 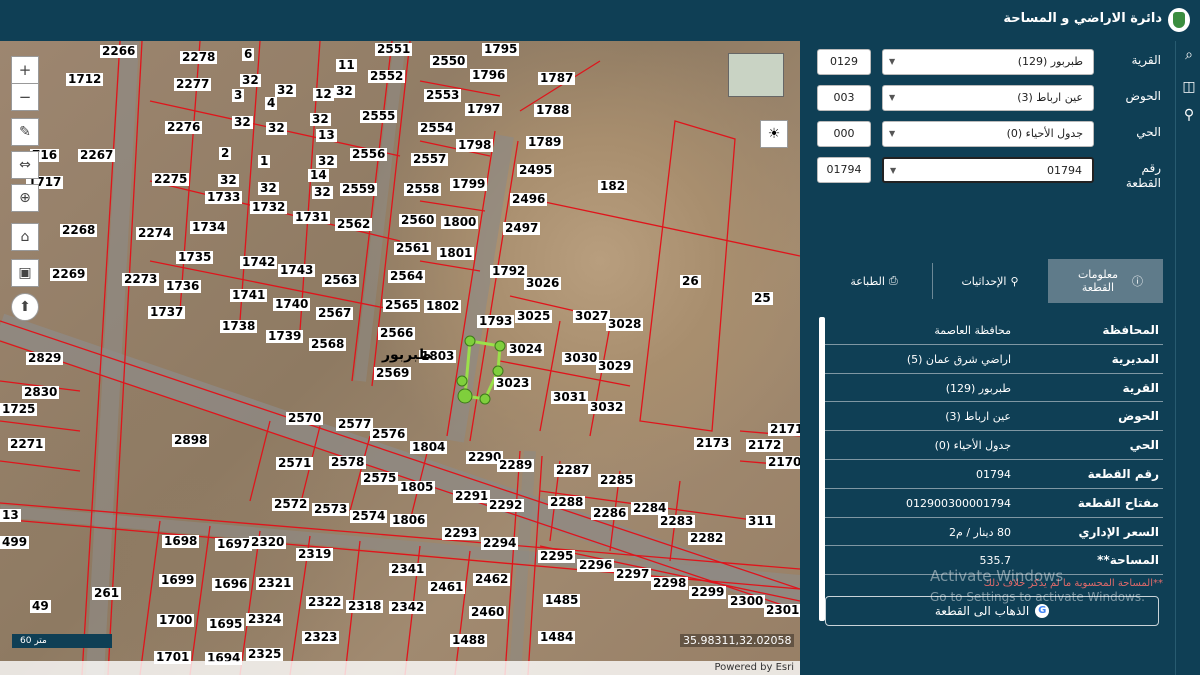 I want to click on parcel-number-label: 2283, so click(x=677, y=521).